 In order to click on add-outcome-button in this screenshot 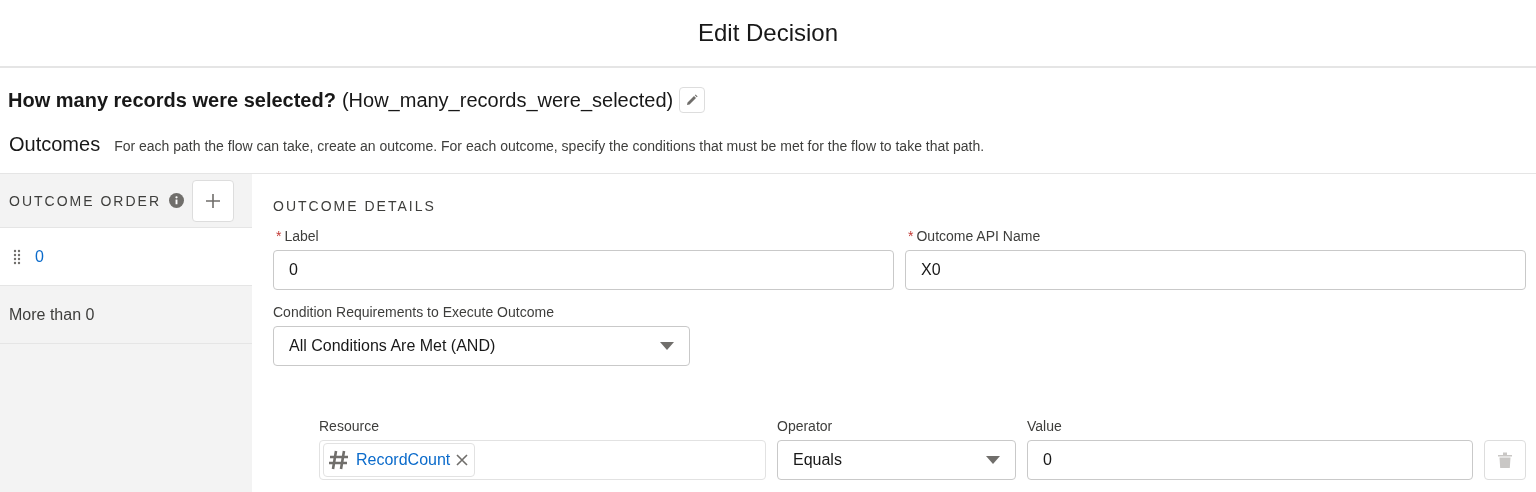, I will do `click(213, 200)`.